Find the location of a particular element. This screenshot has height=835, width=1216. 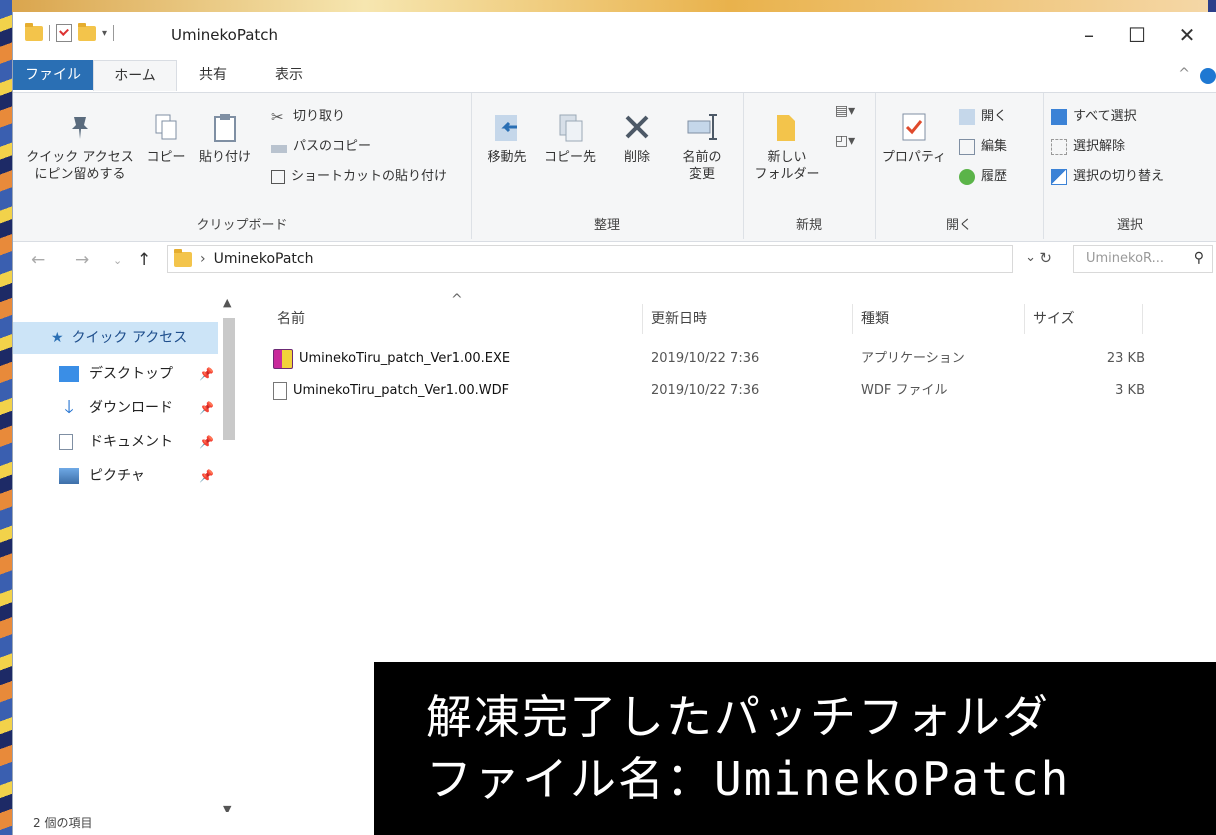

address-bar-row: ← → ⌄ ↑ › UminekoPatch ⌄ ↻ UminekoR... ⚲ is located at coordinates (614, 262).